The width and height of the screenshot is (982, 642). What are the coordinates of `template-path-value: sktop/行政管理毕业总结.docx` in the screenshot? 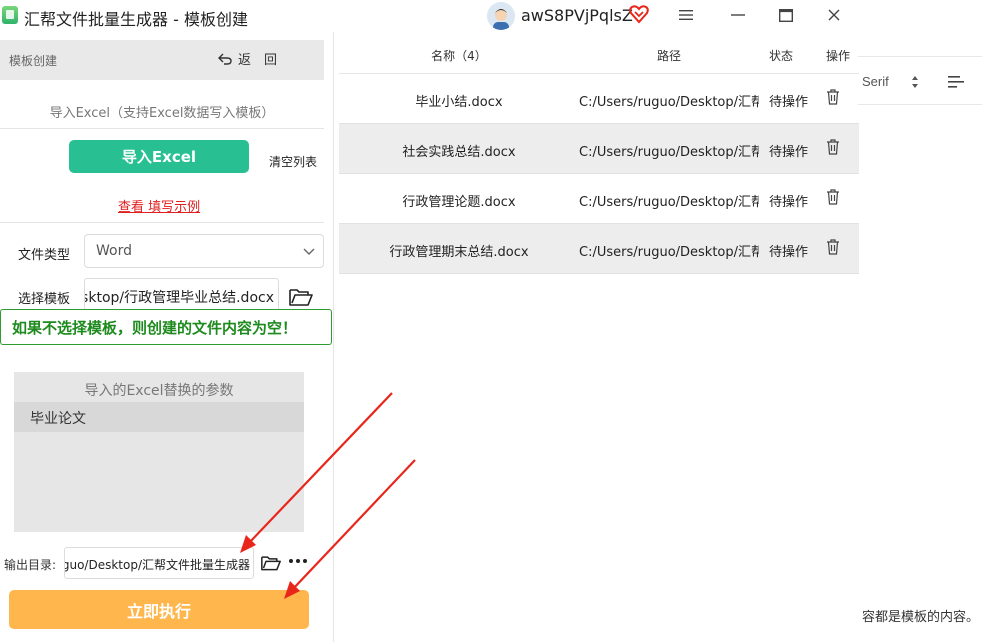 It's located at (179, 298).